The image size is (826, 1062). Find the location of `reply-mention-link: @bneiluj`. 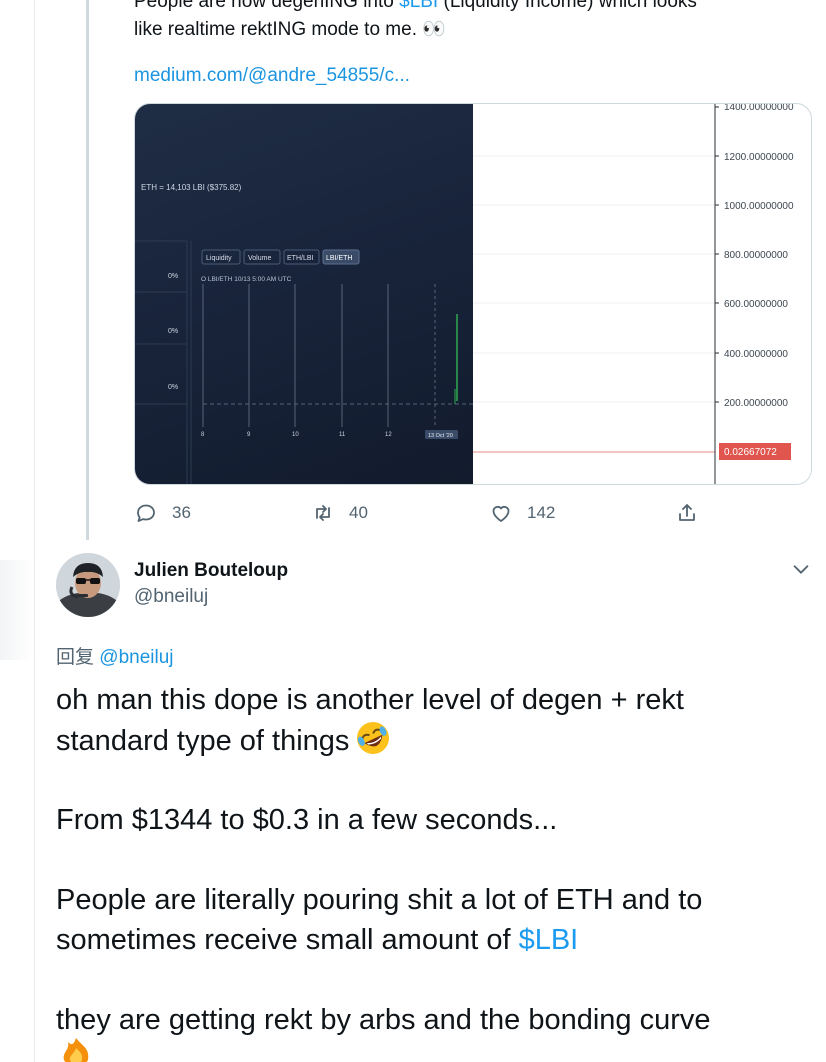

reply-mention-link: @bneiluj is located at coordinates (136, 657).